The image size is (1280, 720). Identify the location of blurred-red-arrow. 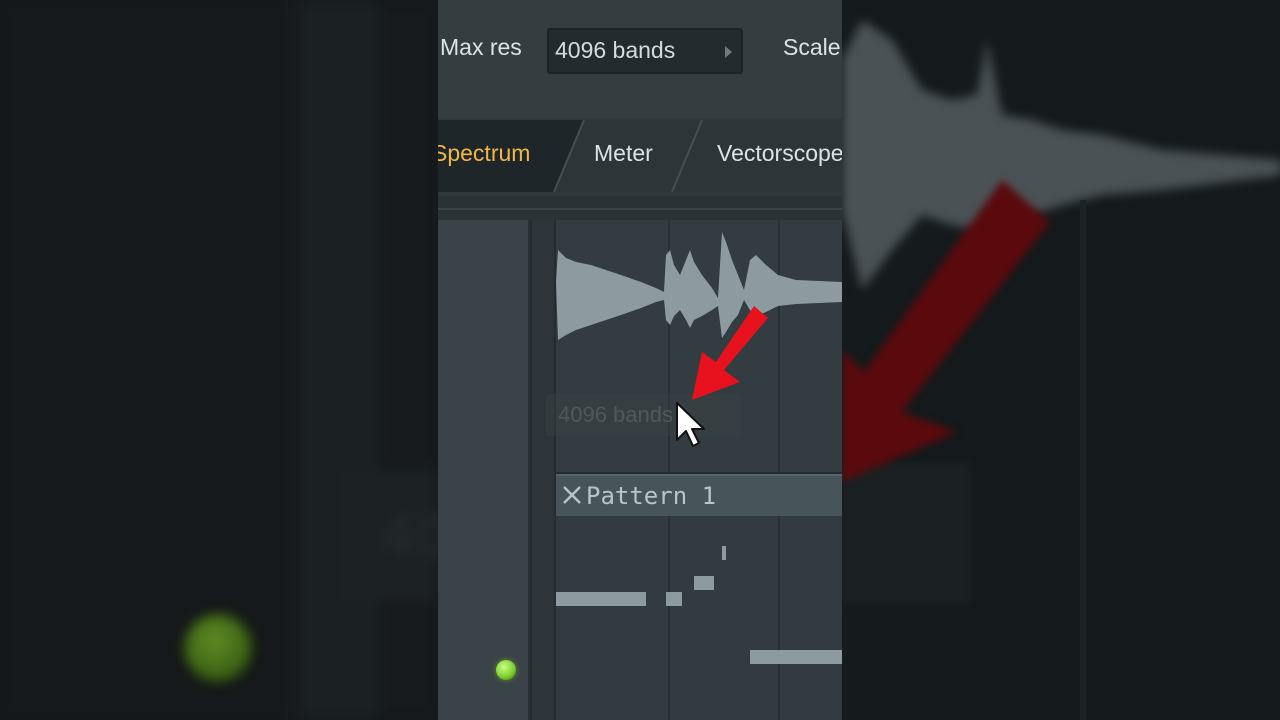
(946, 331).